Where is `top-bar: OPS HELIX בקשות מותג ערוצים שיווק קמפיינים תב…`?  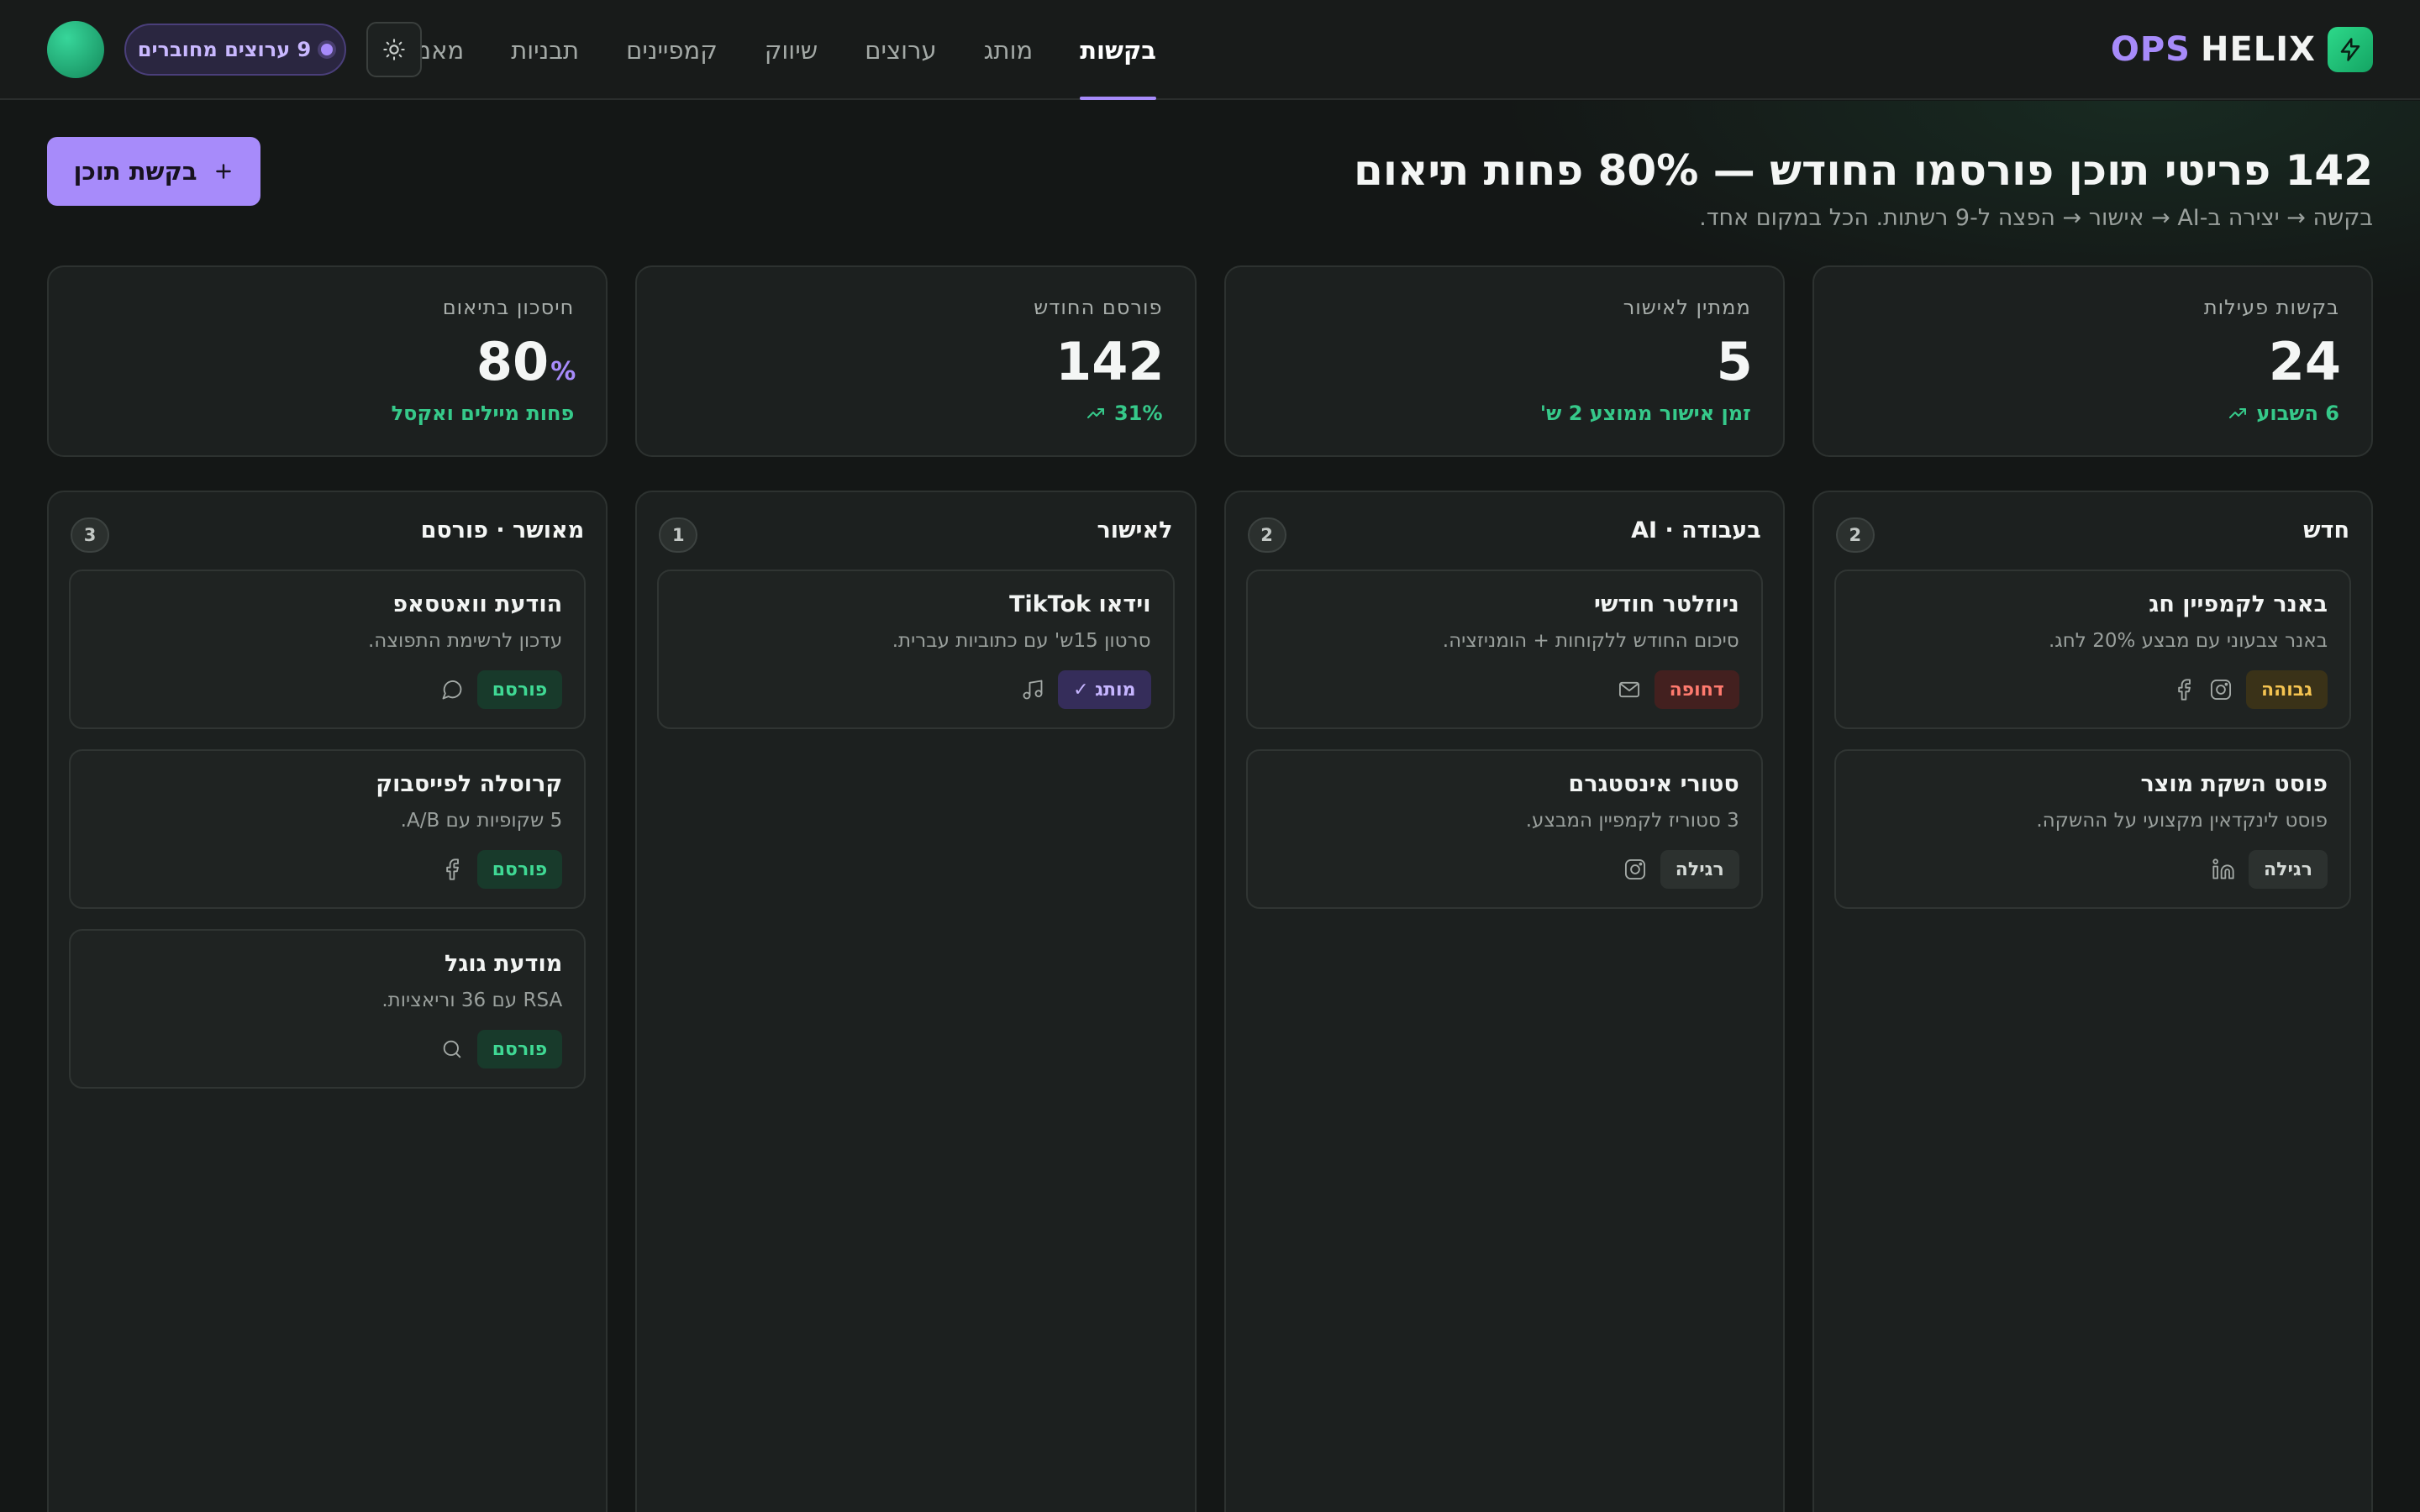 top-bar: OPS HELIX בקשות מותג ערוצים שיווק קמפיינים תב… is located at coordinates (1210, 50).